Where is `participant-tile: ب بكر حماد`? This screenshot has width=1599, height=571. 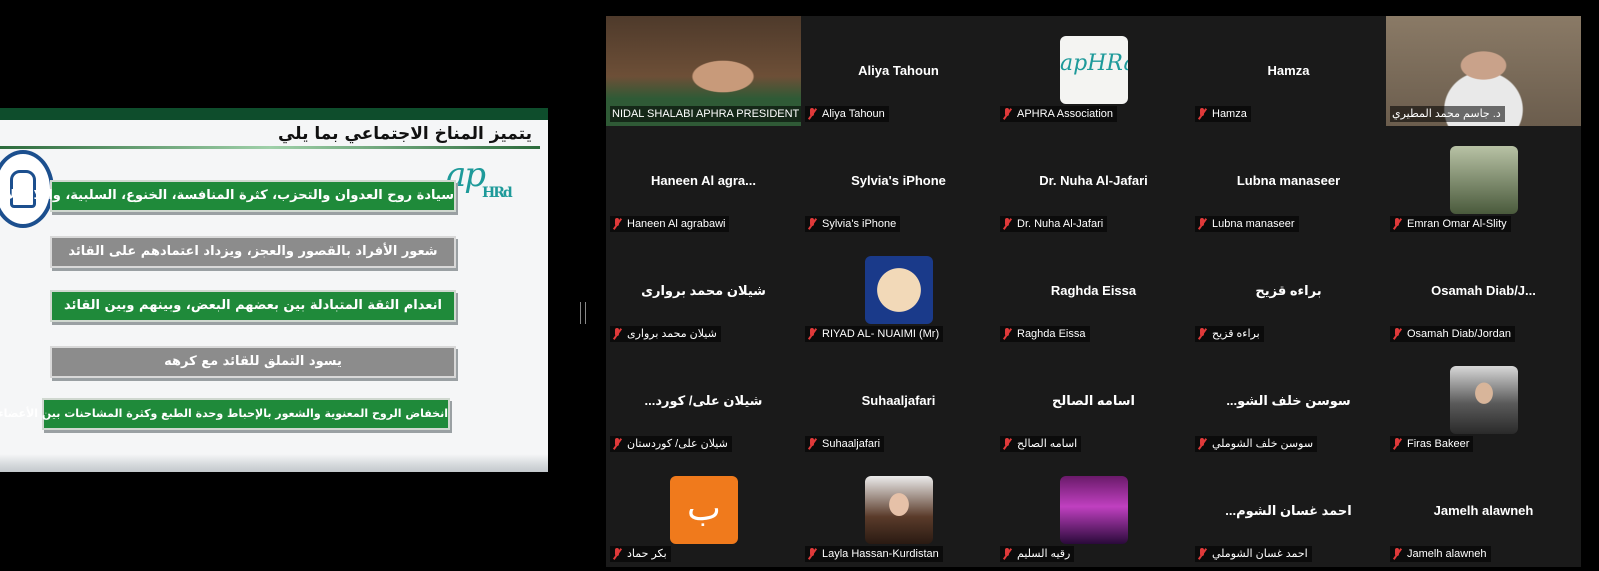
participant-tile: ب بكر حماد is located at coordinates (703, 511).